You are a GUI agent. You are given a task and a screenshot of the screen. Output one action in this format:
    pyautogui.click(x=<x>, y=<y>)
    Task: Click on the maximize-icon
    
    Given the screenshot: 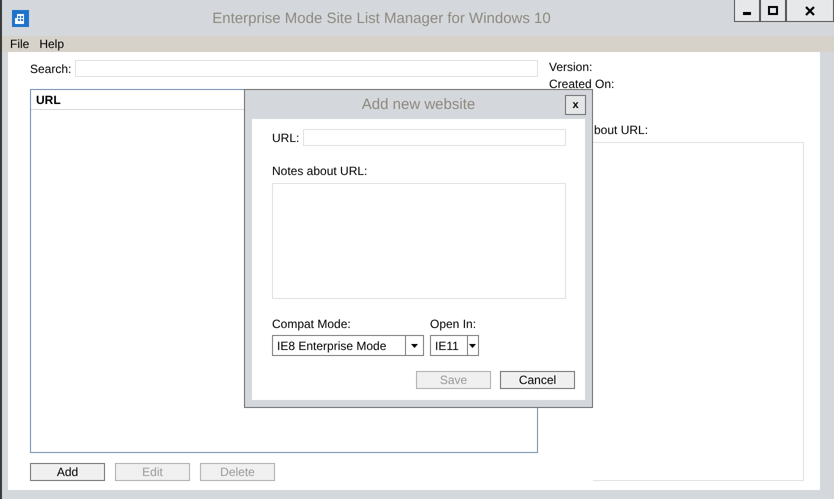 What is the action you would take?
    pyautogui.click(x=773, y=11)
    